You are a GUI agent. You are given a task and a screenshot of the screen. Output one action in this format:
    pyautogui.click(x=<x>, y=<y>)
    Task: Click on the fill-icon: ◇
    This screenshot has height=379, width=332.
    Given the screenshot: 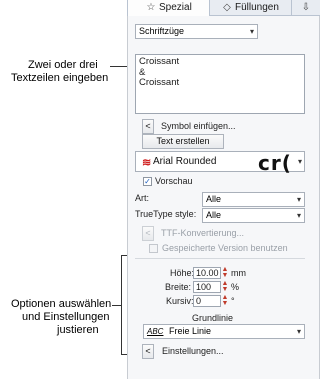 What is the action you would take?
    pyautogui.click(x=227, y=7)
    